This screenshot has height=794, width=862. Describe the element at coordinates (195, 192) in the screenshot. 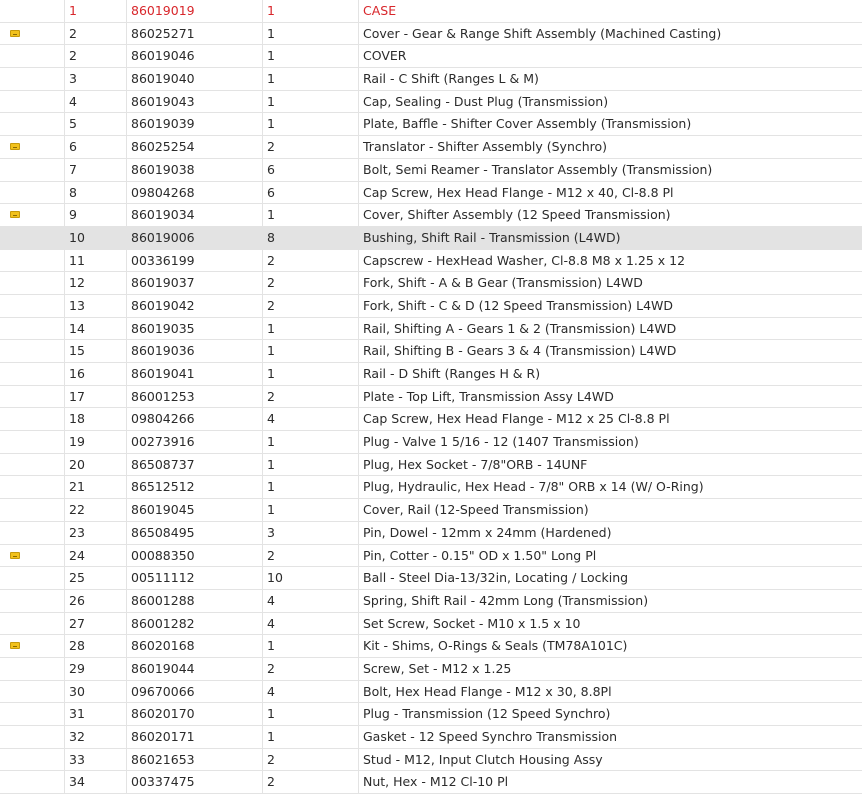

I see `part-number-cell: 09804268` at that location.